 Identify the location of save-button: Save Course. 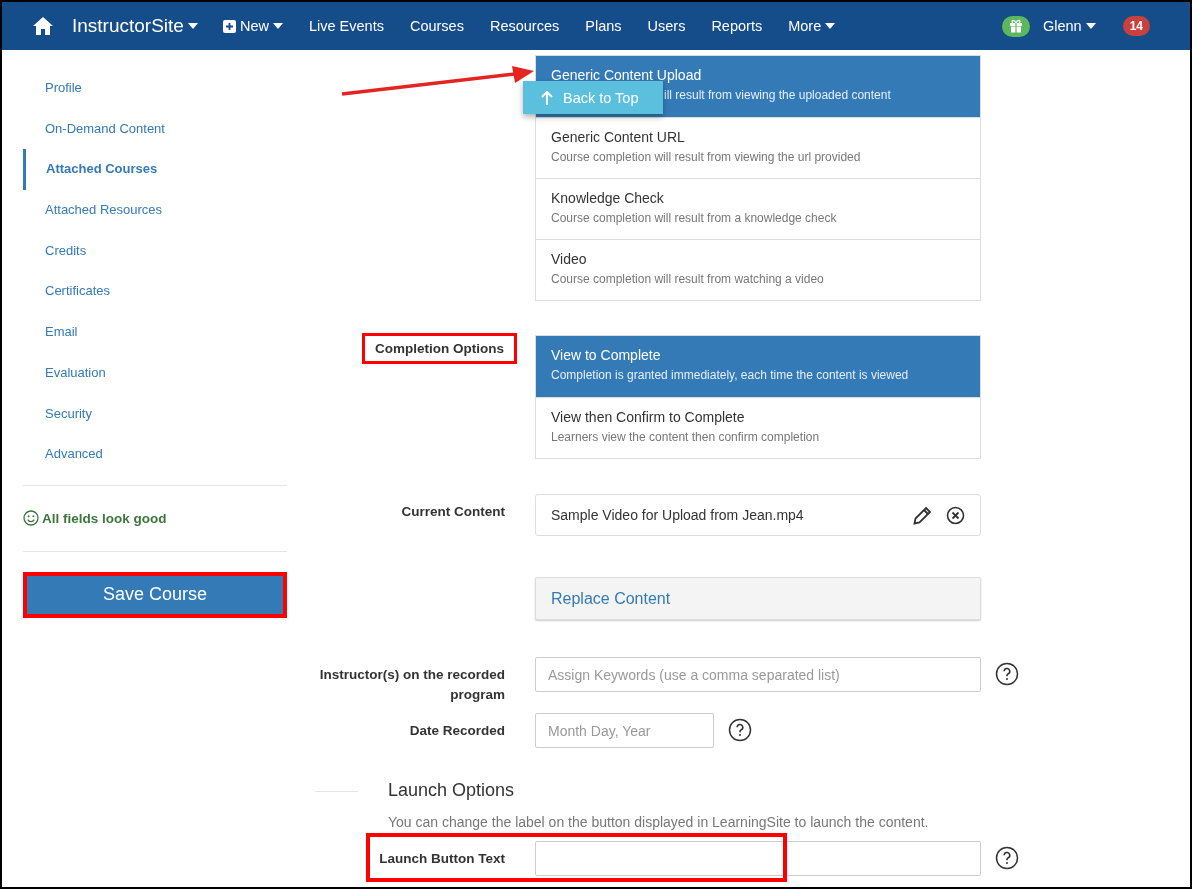
(155, 594).